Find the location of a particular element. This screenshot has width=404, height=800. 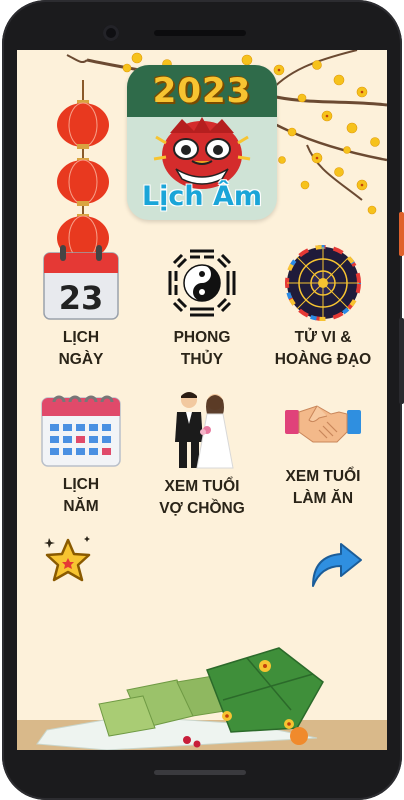

menu-label: XEM TUỔI VỢ CHỒNG is located at coordinates (202, 497).